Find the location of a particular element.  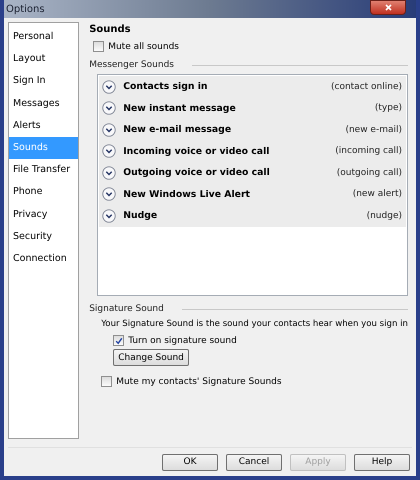

sidebar-item: Connection is located at coordinates (43, 259).